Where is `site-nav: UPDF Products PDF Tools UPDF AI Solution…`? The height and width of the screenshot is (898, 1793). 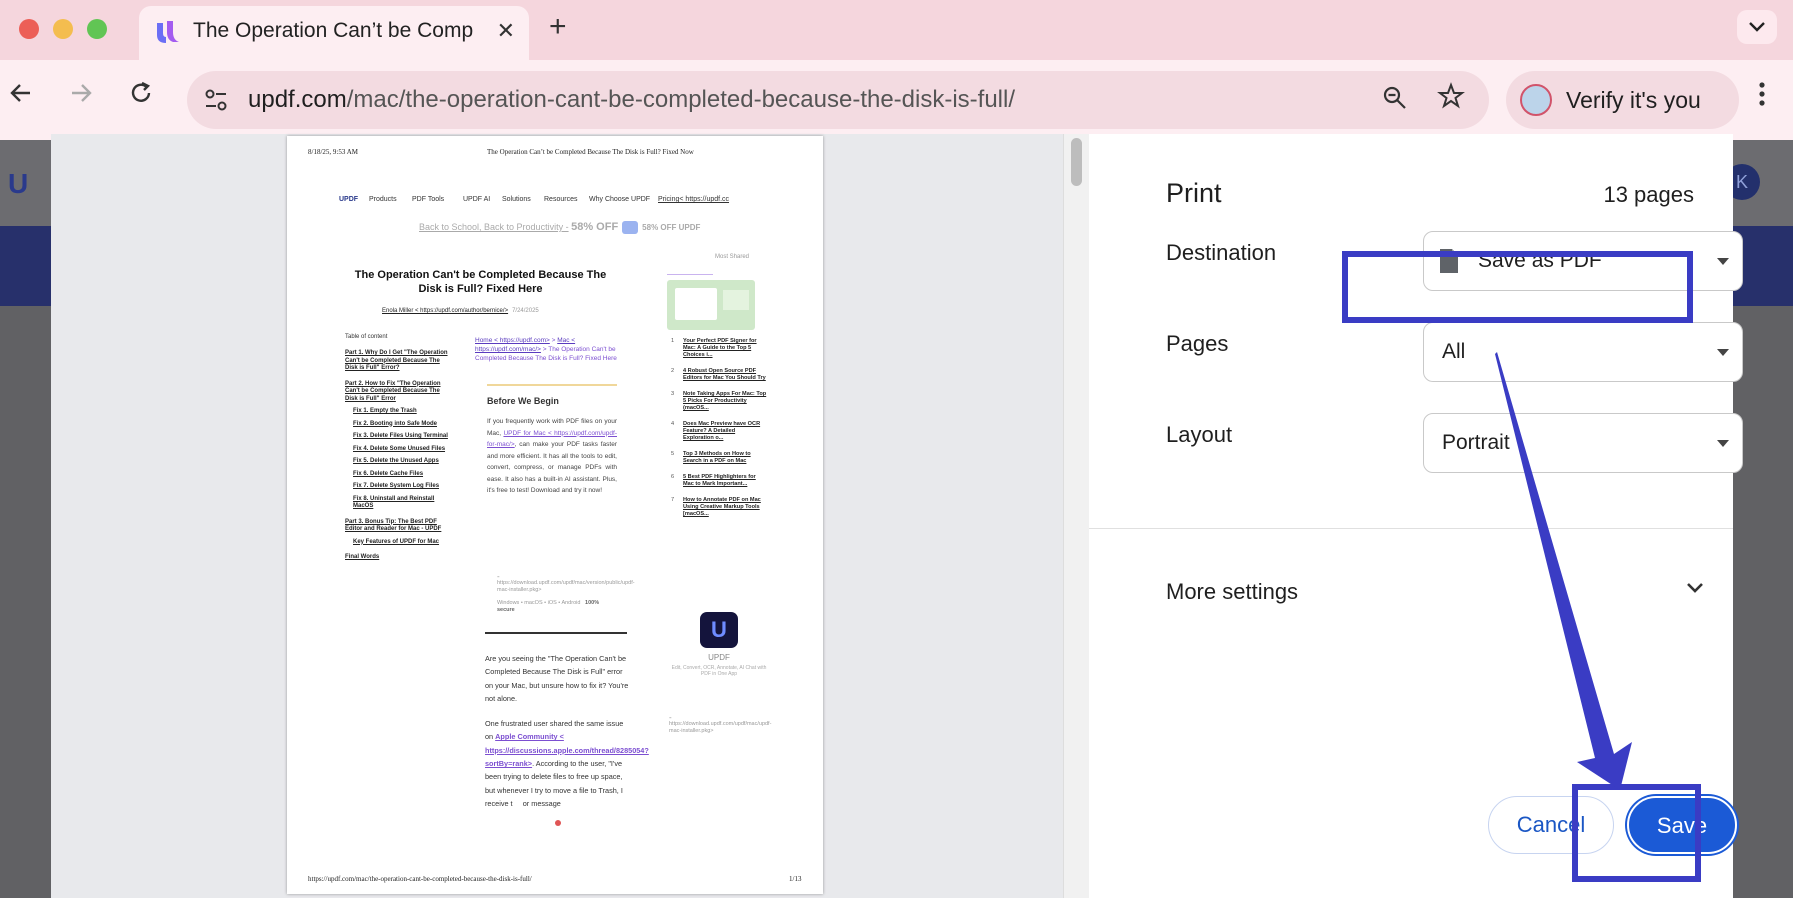 site-nav: UPDF Products PDF Tools UPDF AI Solution… is located at coordinates (559, 202).